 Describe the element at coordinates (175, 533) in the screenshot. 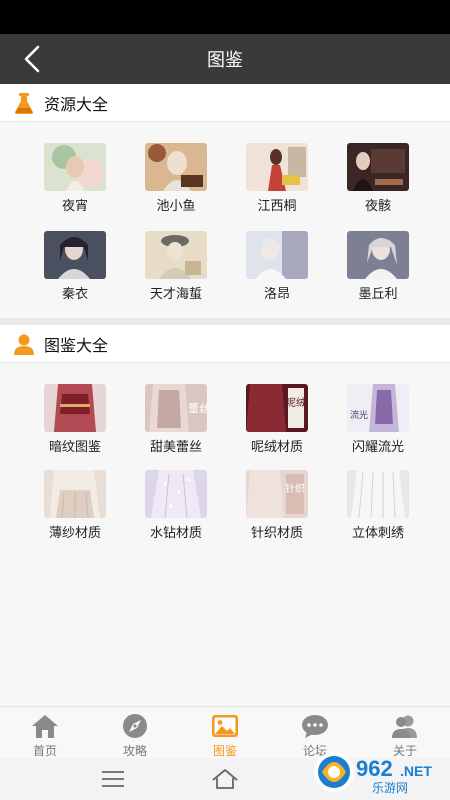

I see `item-label: 水钻材质` at that location.